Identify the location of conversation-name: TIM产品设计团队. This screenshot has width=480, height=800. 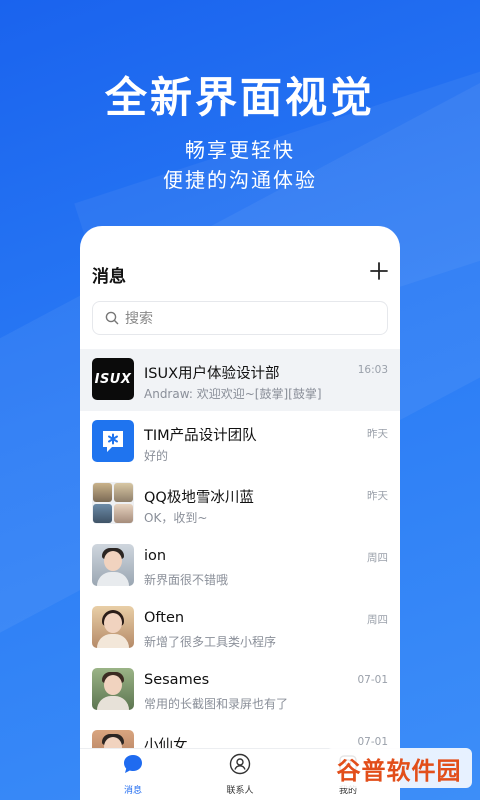
(200, 436).